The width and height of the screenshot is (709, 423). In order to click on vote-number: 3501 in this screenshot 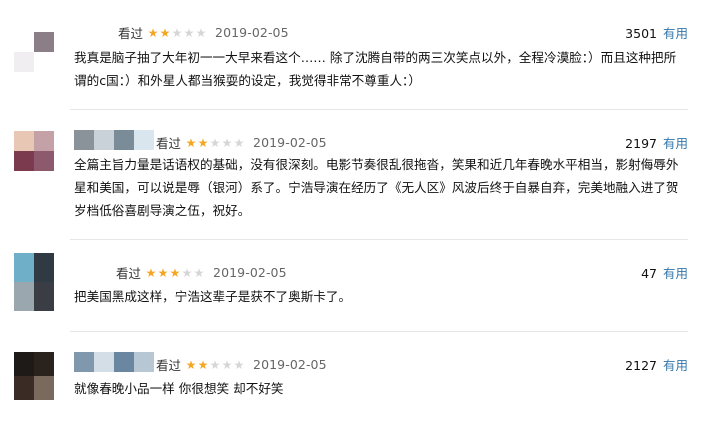, I will do `click(641, 33)`.